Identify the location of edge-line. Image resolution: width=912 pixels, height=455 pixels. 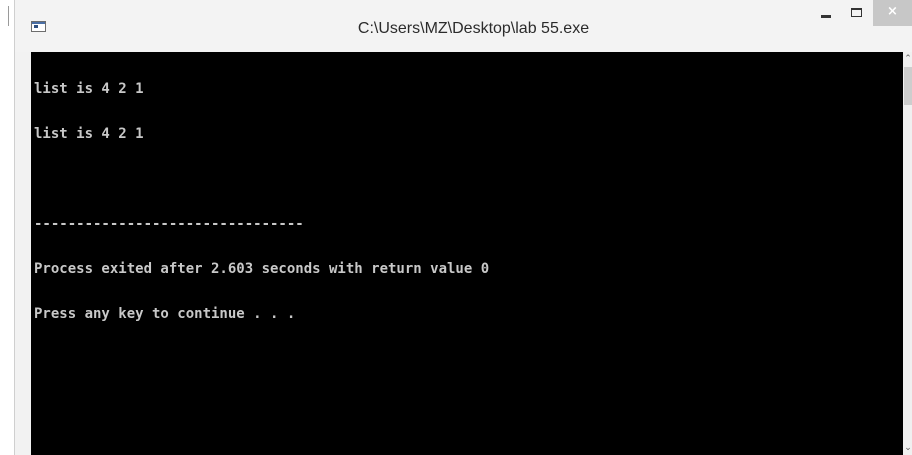
(8, 16).